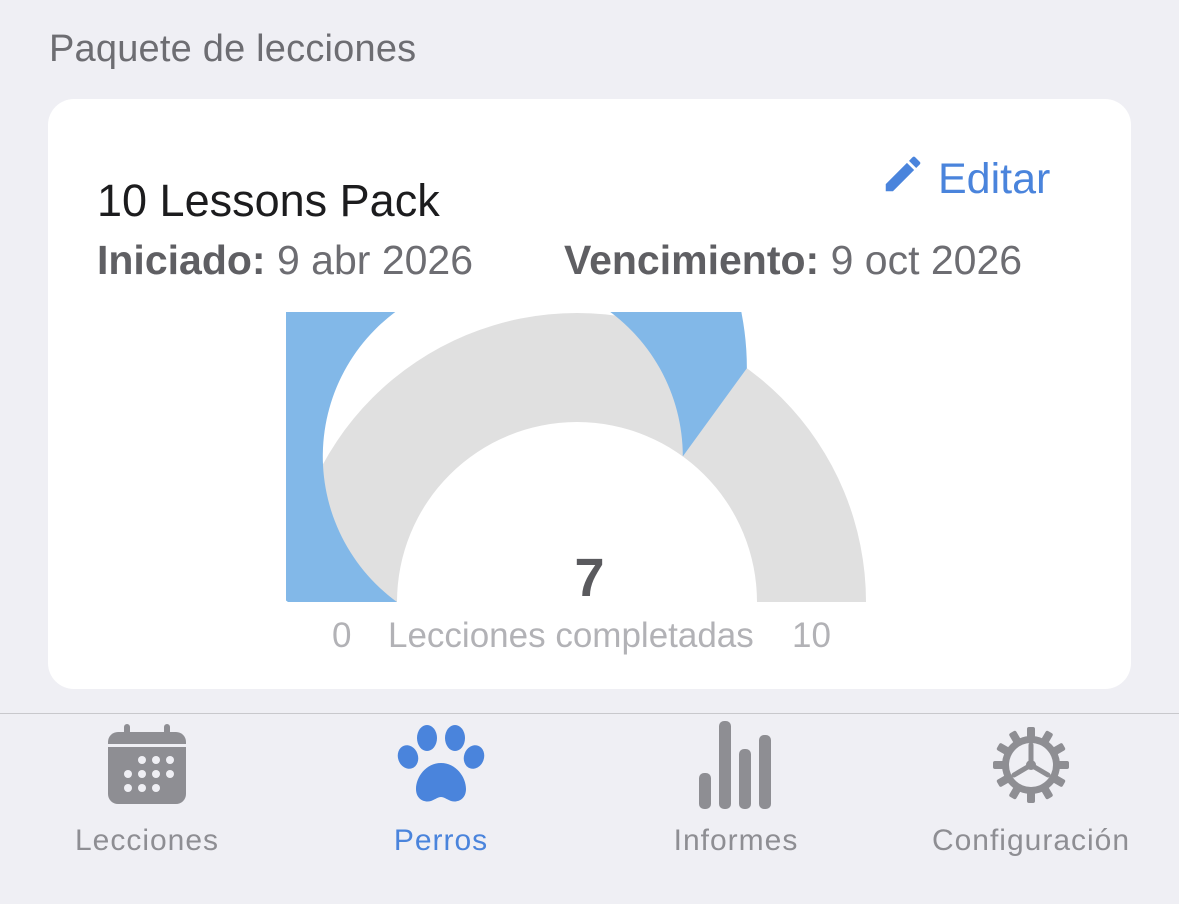 The image size is (1179, 904). I want to click on start-date: Iniciado: 9 abr 2026, so click(285, 260).